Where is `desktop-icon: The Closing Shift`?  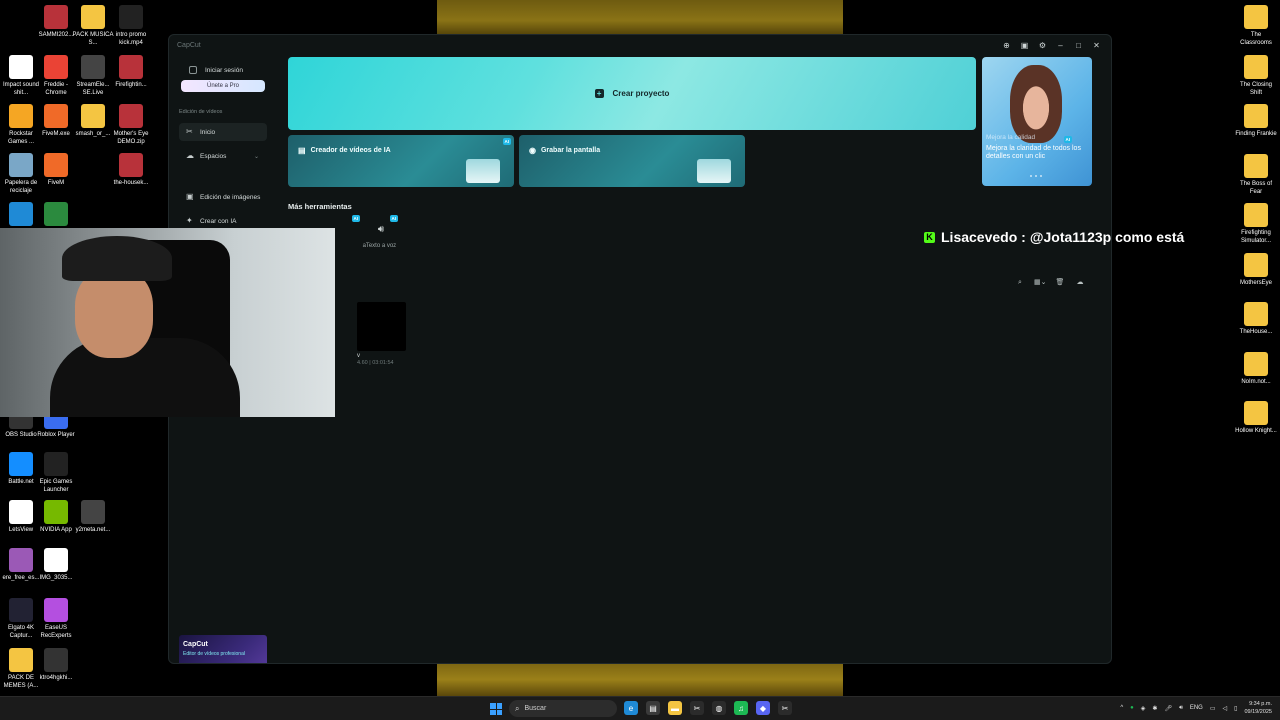
desktop-icon: The Closing Shift is located at coordinates (1256, 75).